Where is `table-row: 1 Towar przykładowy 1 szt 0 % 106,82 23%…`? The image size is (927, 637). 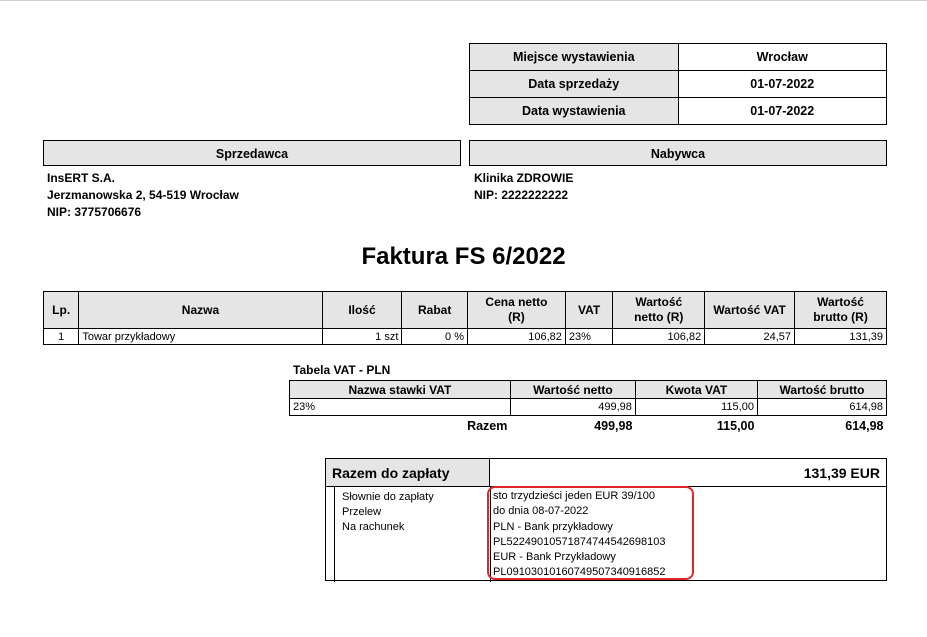 table-row: 1 Towar przykładowy 1 szt 0 % 106,82 23%… is located at coordinates (464, 336).